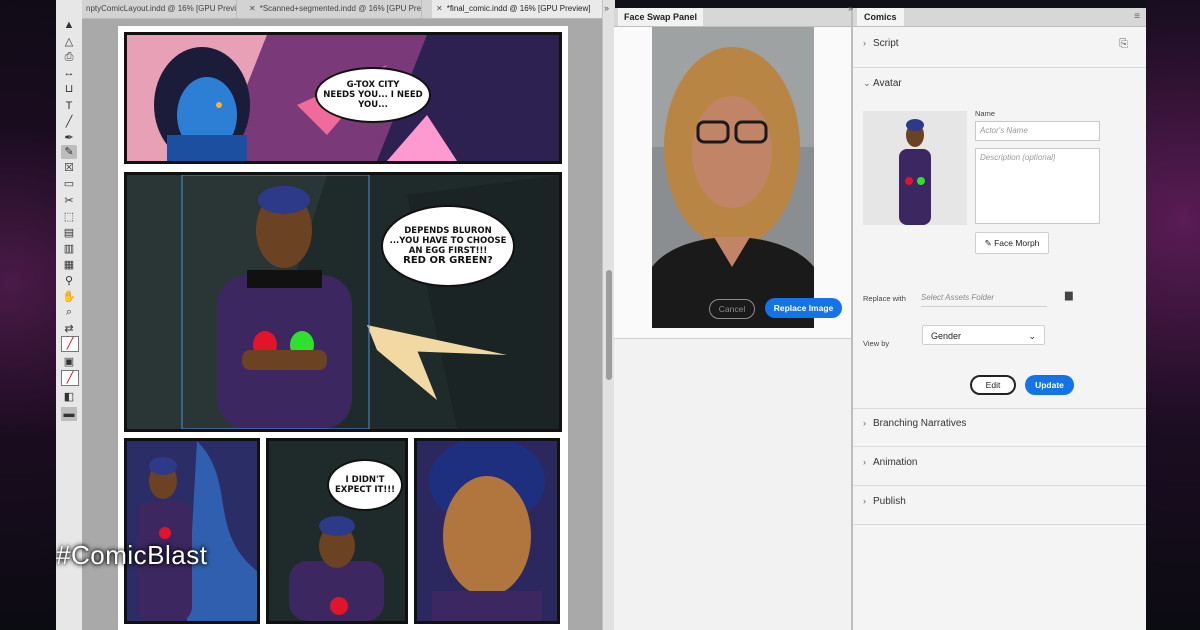 The height and width of the screenshot is (630, 1200). I want to click on document-tab-1: nptyComicLayout.indd @ 16% [GPU Preview], so click(159, 9).